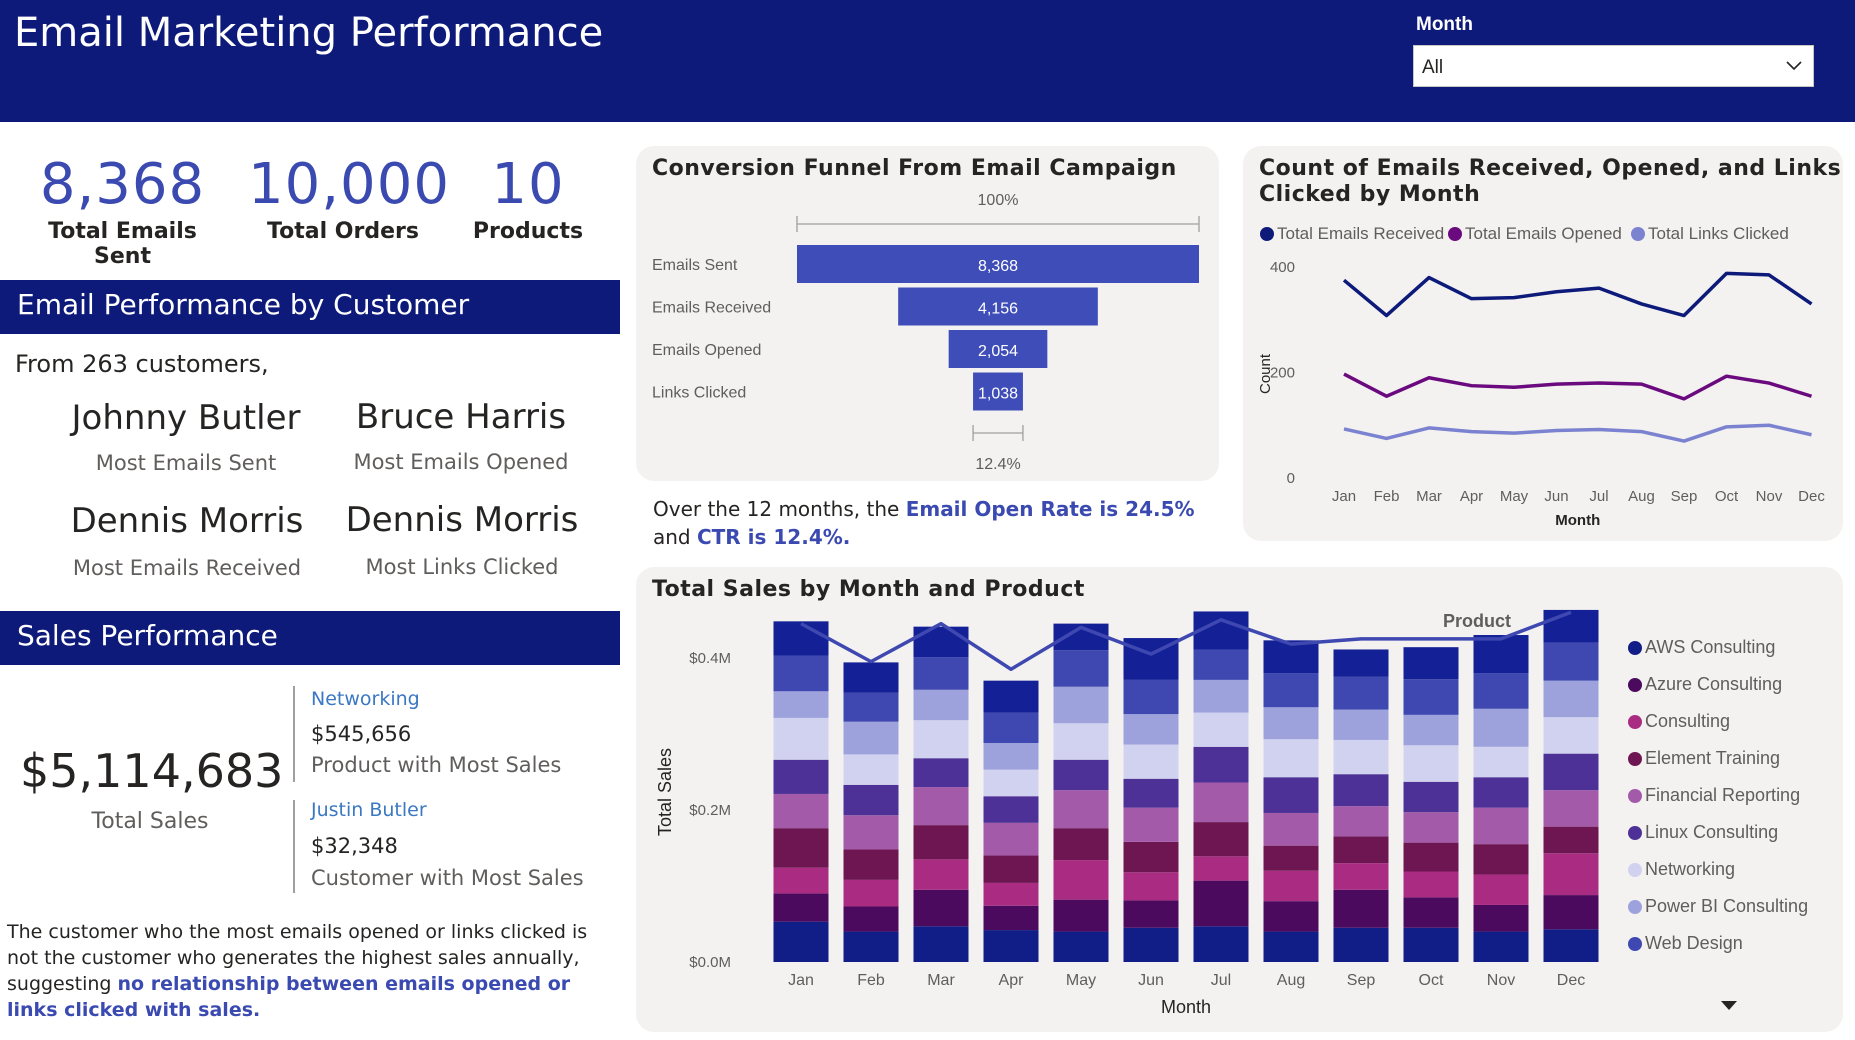 This screenshot has height=1040, width=1855. What do you see at coordinates (710, 962) in the screenshot?
I see `y-tick-label: $0.0M` at bounding box center [710, 962].